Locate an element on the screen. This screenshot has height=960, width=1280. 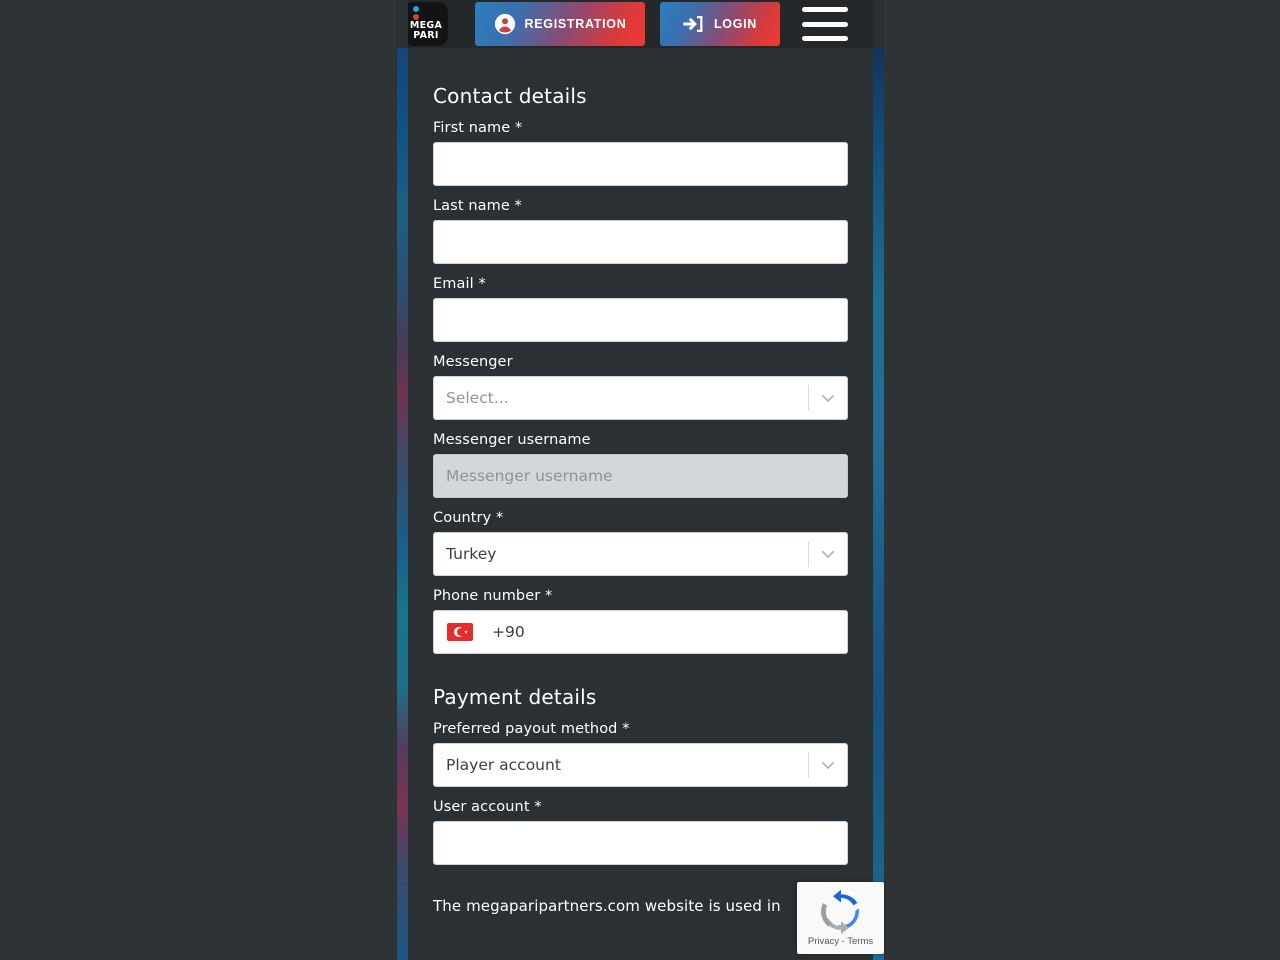
messenger-username-label: Messenger username is located at coordinates (512, 440).